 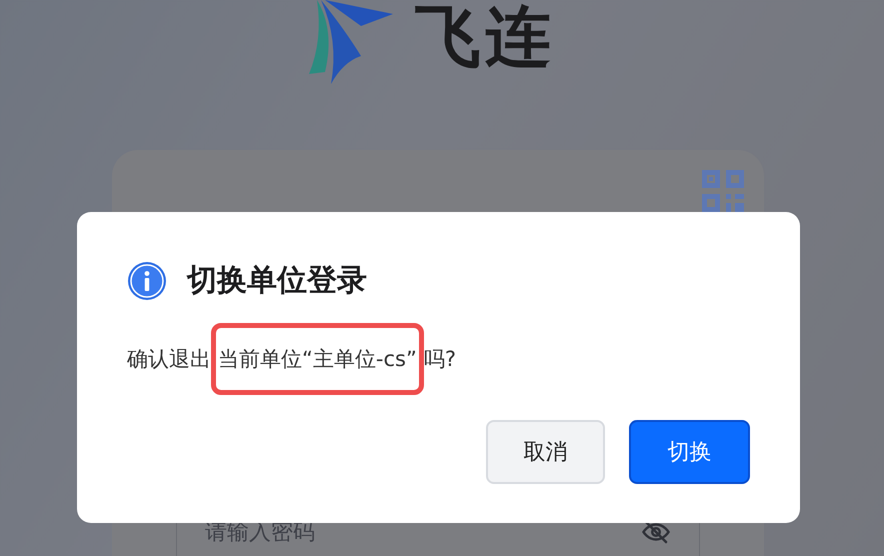 I want to click on info-icon, so click(x=147, y=280).